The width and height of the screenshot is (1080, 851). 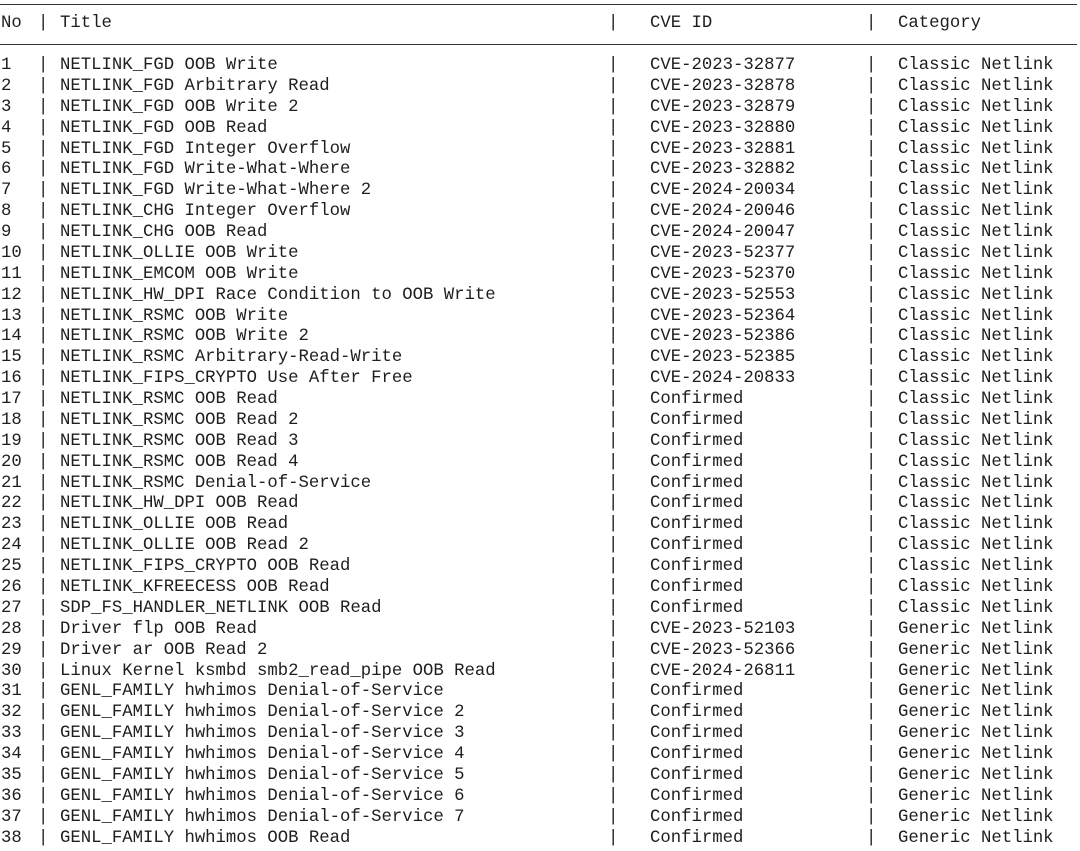 What do you see at coordinates (11, 274) in the screenshot?
I see `row-no: 11` at bounding box center [11, 274].